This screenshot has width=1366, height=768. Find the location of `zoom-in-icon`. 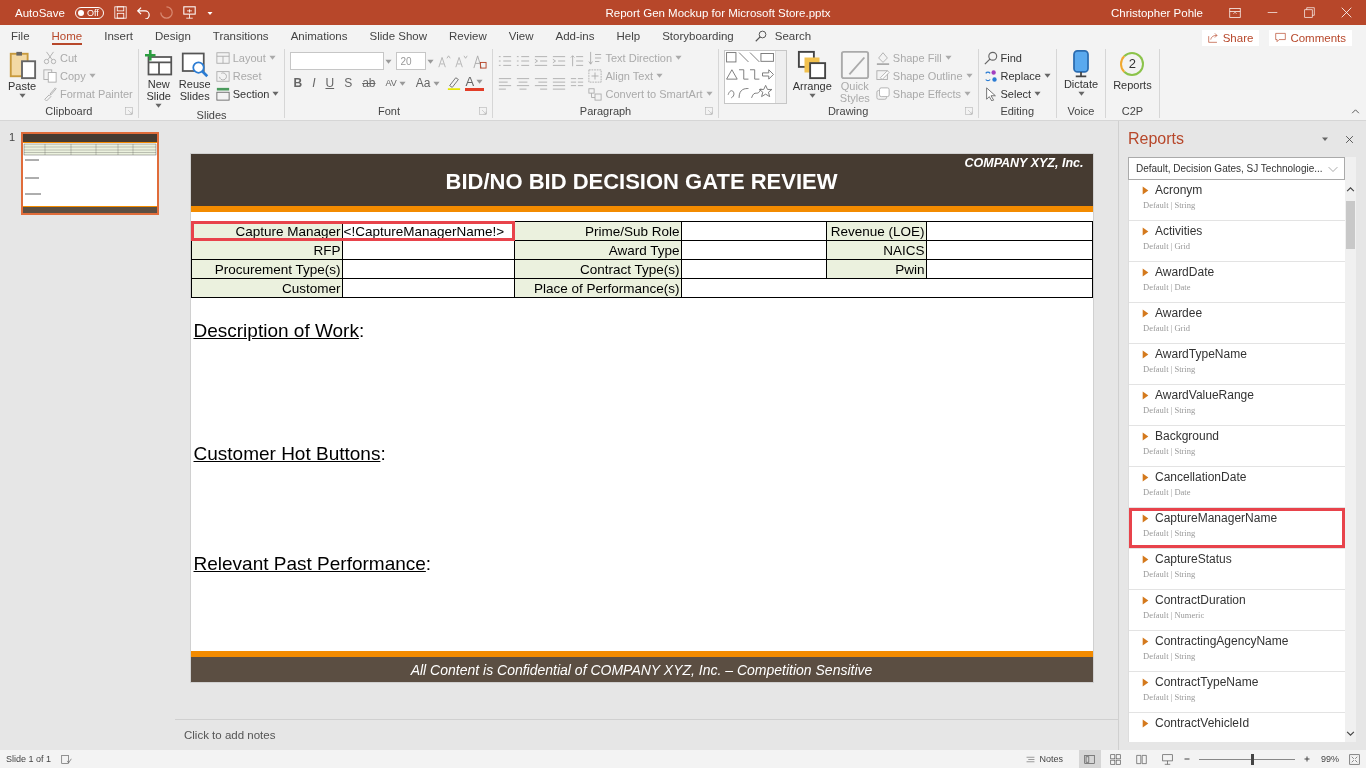

zoom-in-icon is located at coordinates (1307, 759).